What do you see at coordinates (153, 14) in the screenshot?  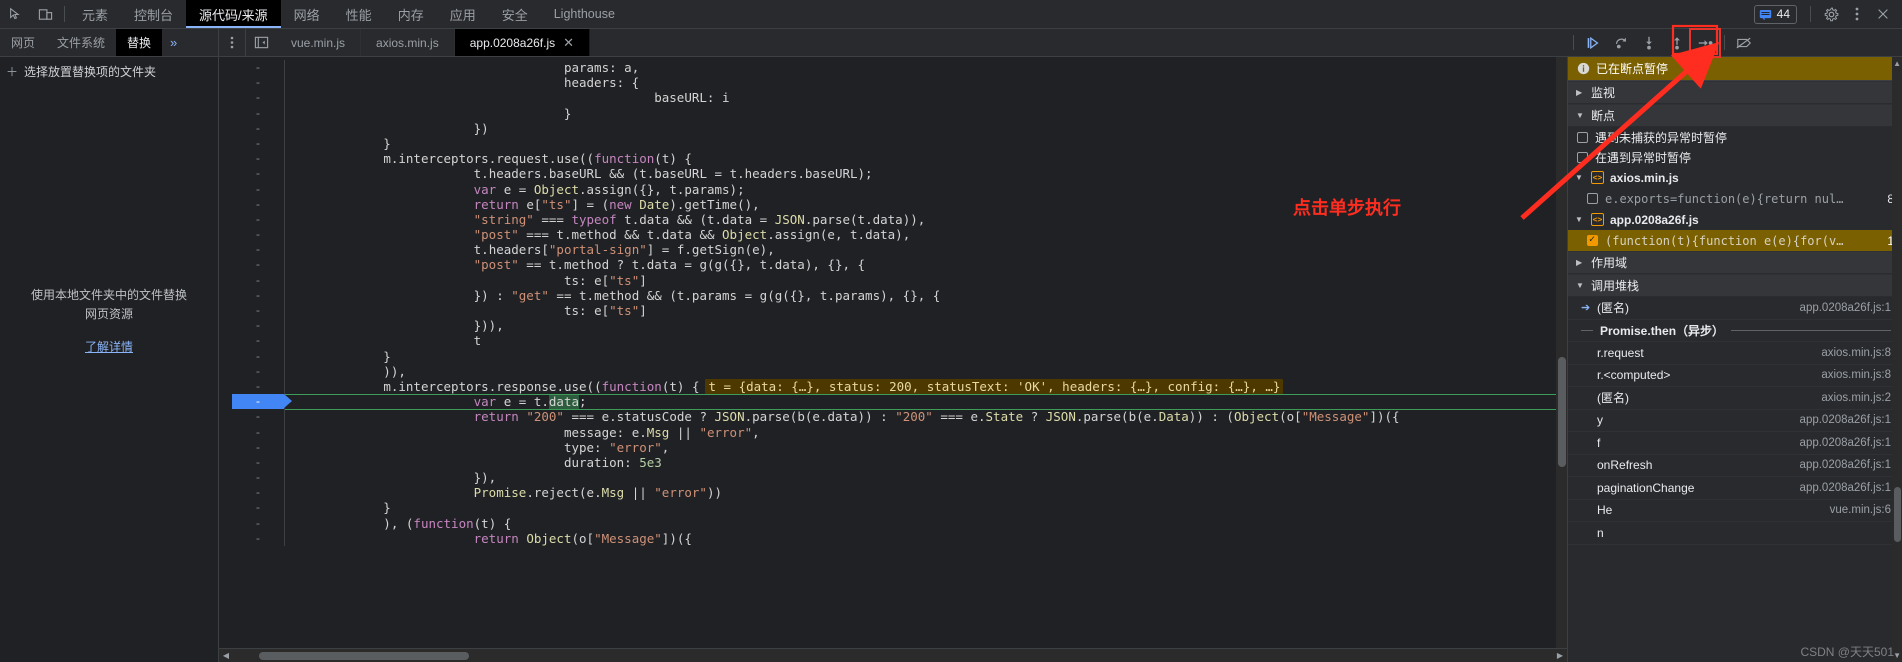 I see `tab-console: 控制台` at bounding box center [153, 14].